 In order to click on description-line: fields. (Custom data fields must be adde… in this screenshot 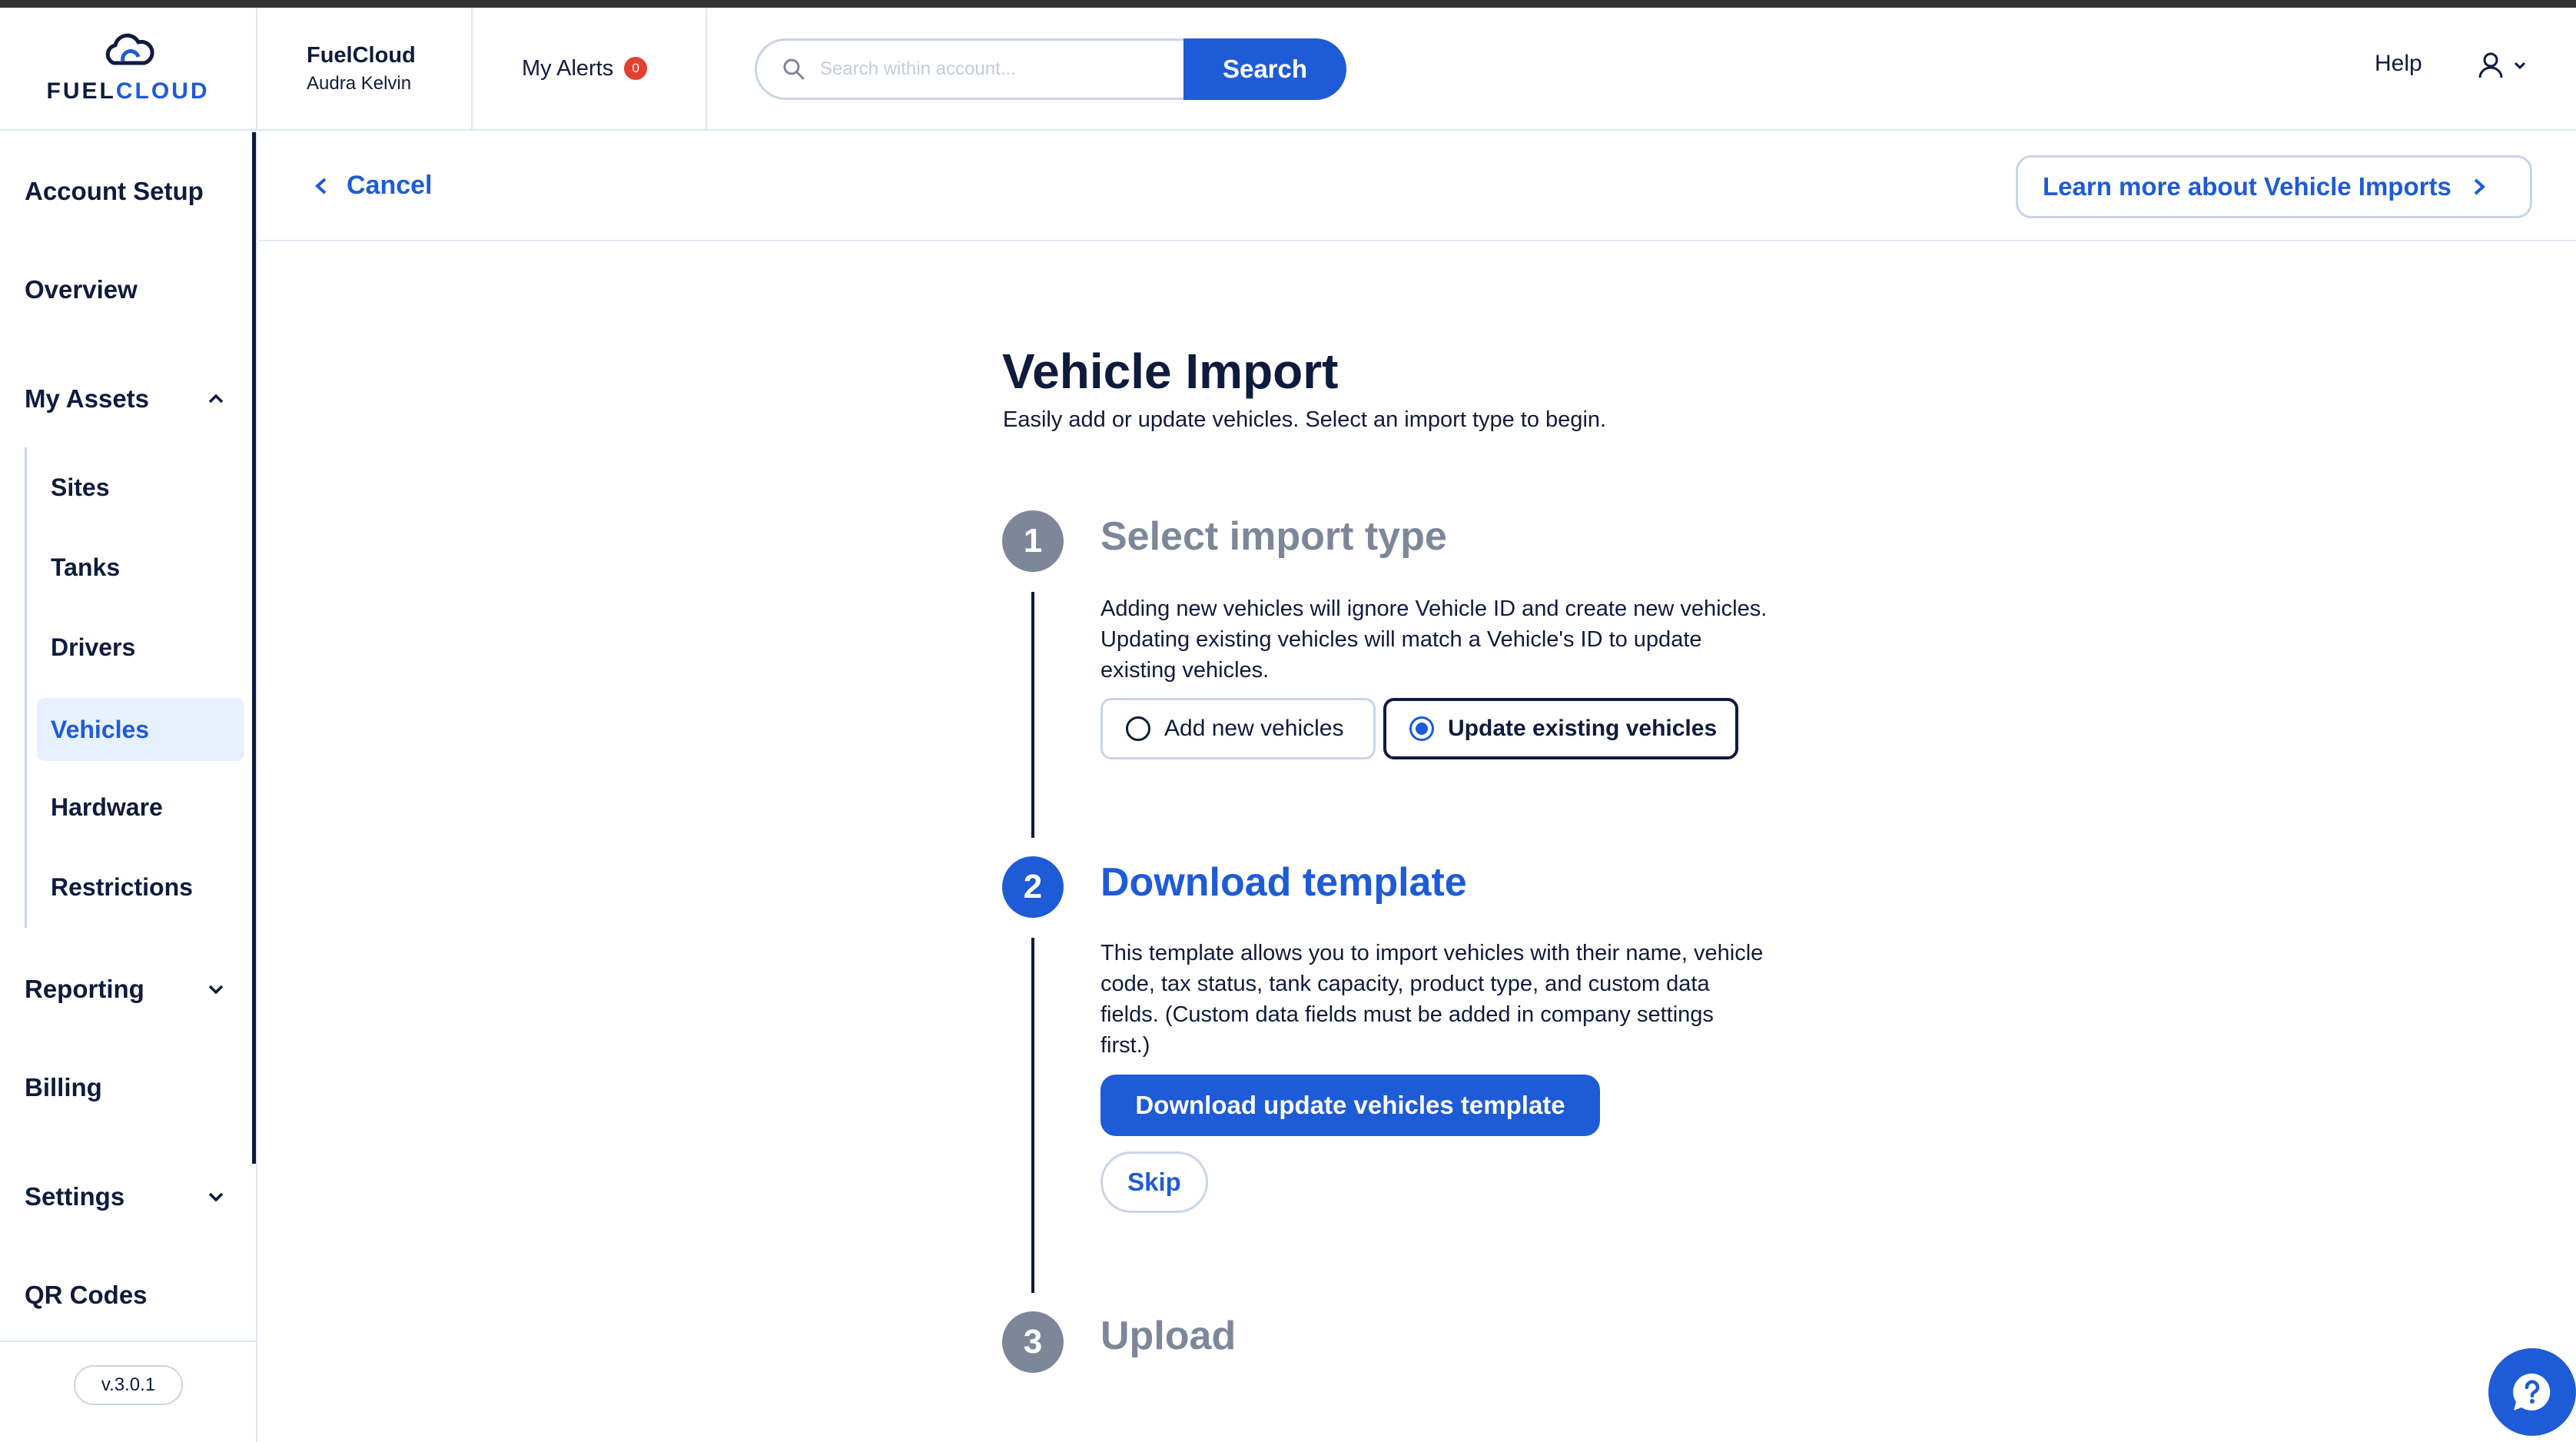, I will do `click(1407, 1015)`.